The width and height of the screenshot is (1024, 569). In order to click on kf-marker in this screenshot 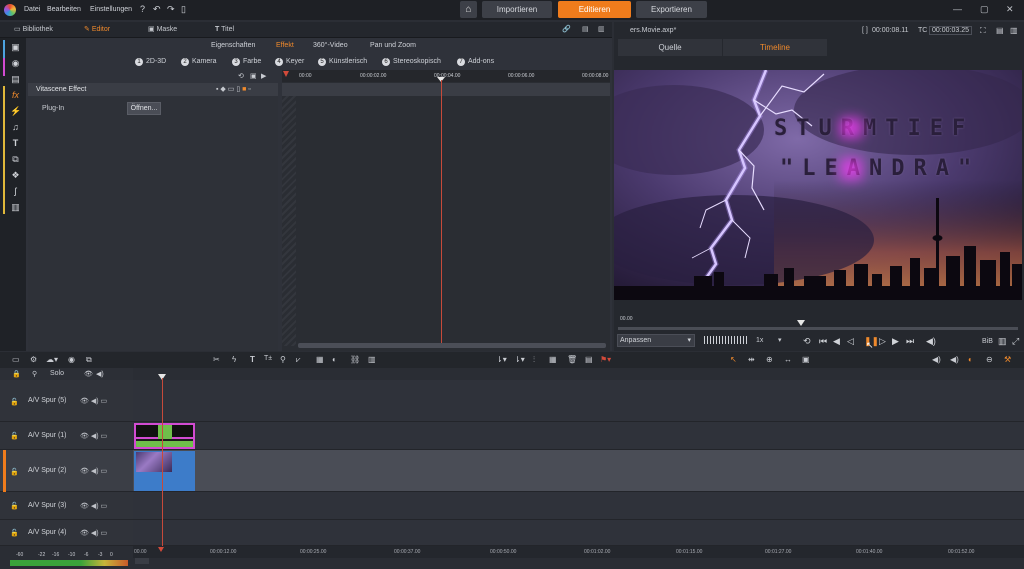, I will do `click(286, 74)`.